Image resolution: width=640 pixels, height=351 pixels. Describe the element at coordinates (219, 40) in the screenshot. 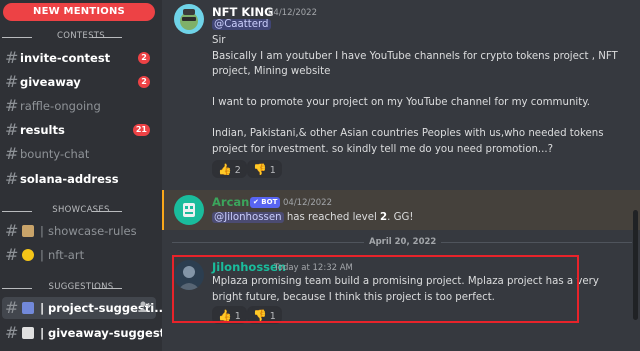

I see `message-line: Sir` at that location.